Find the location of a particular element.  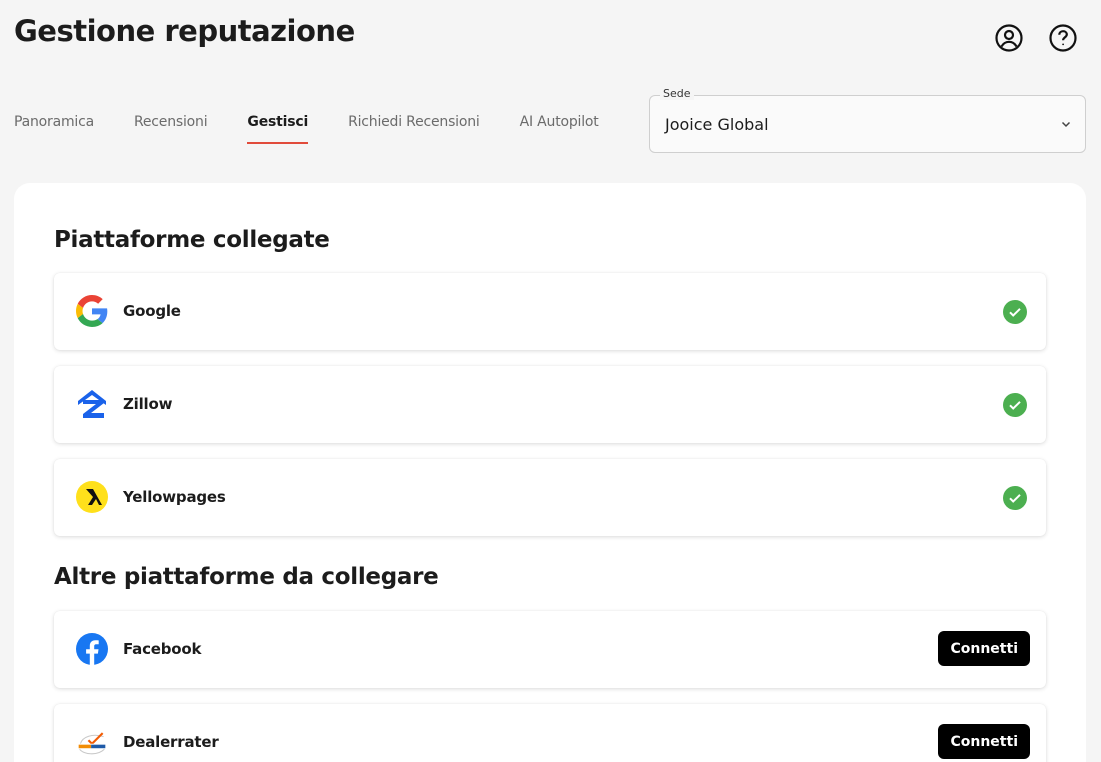

platform-name: Dealerrater is located at coordinates (171, 742).